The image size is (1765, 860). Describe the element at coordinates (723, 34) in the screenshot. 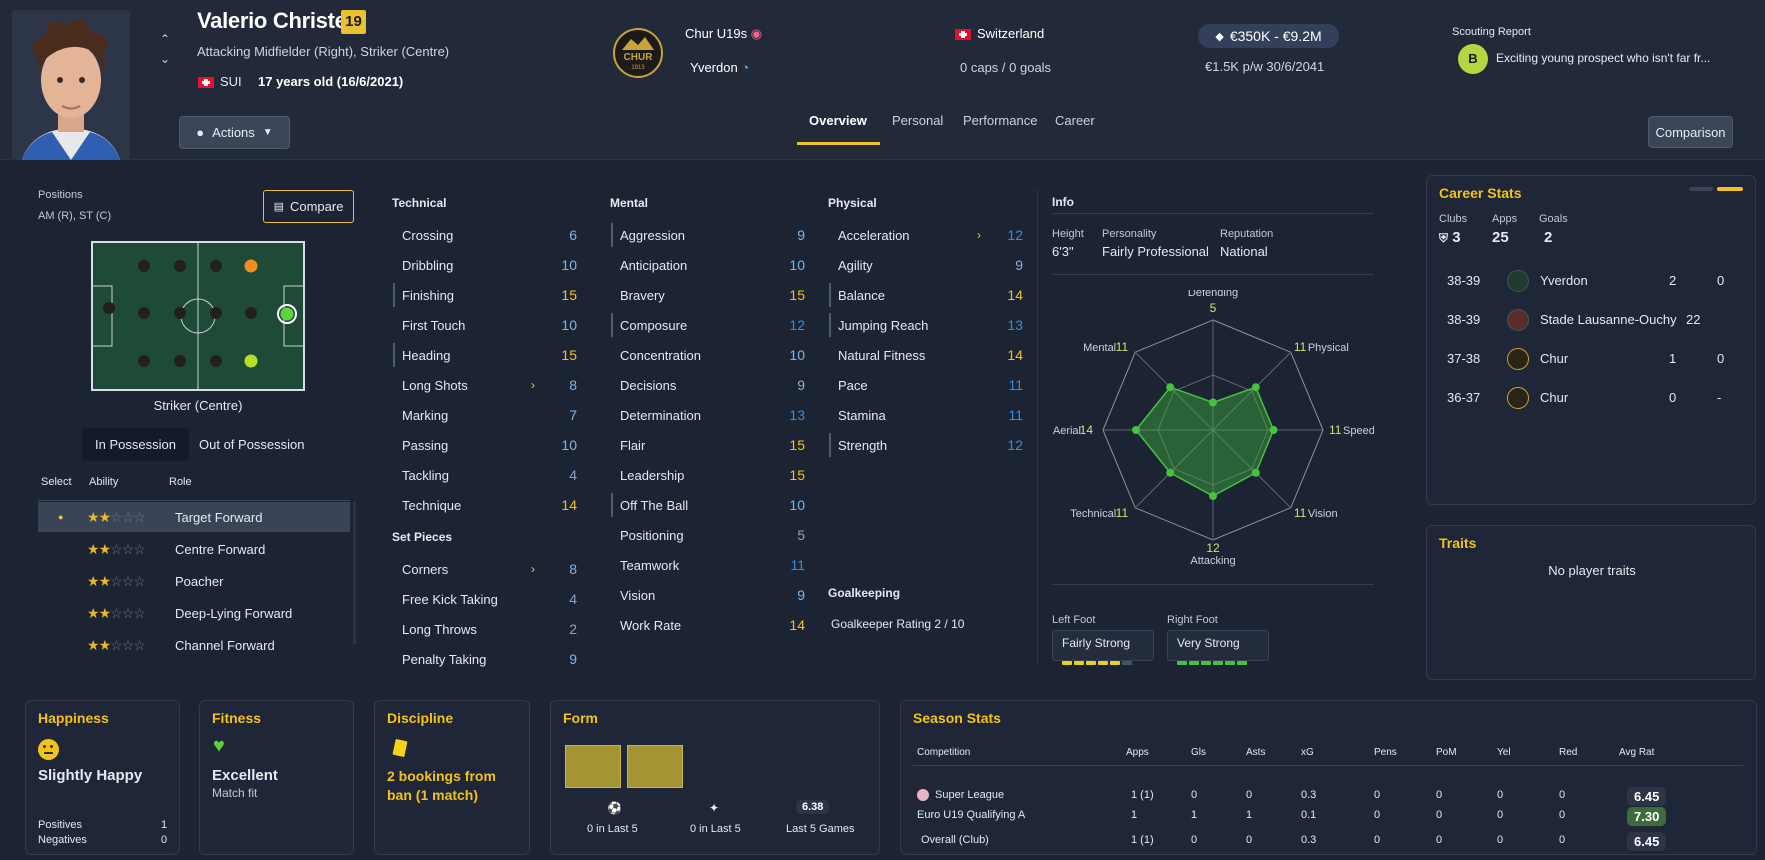

I see `current-club: Chur U19s ◉` at that location.